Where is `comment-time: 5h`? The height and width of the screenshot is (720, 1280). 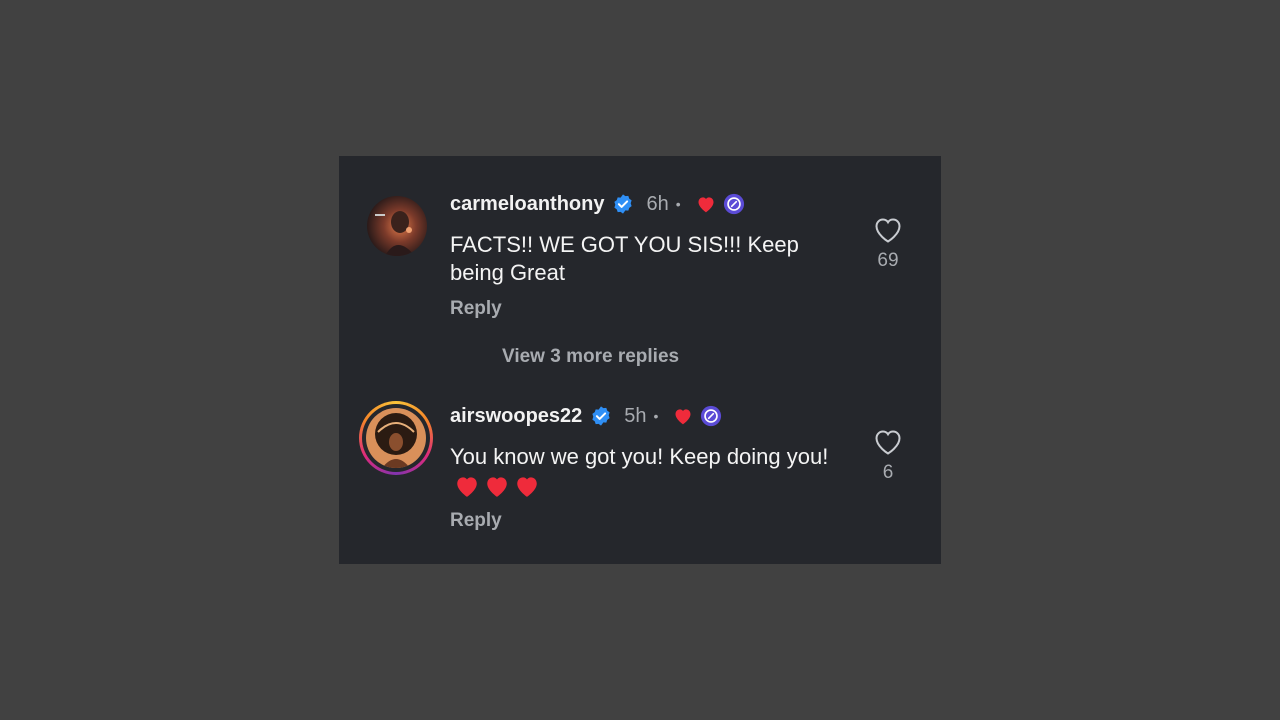
comment-time: 5h is located at coordinates (635, 415).